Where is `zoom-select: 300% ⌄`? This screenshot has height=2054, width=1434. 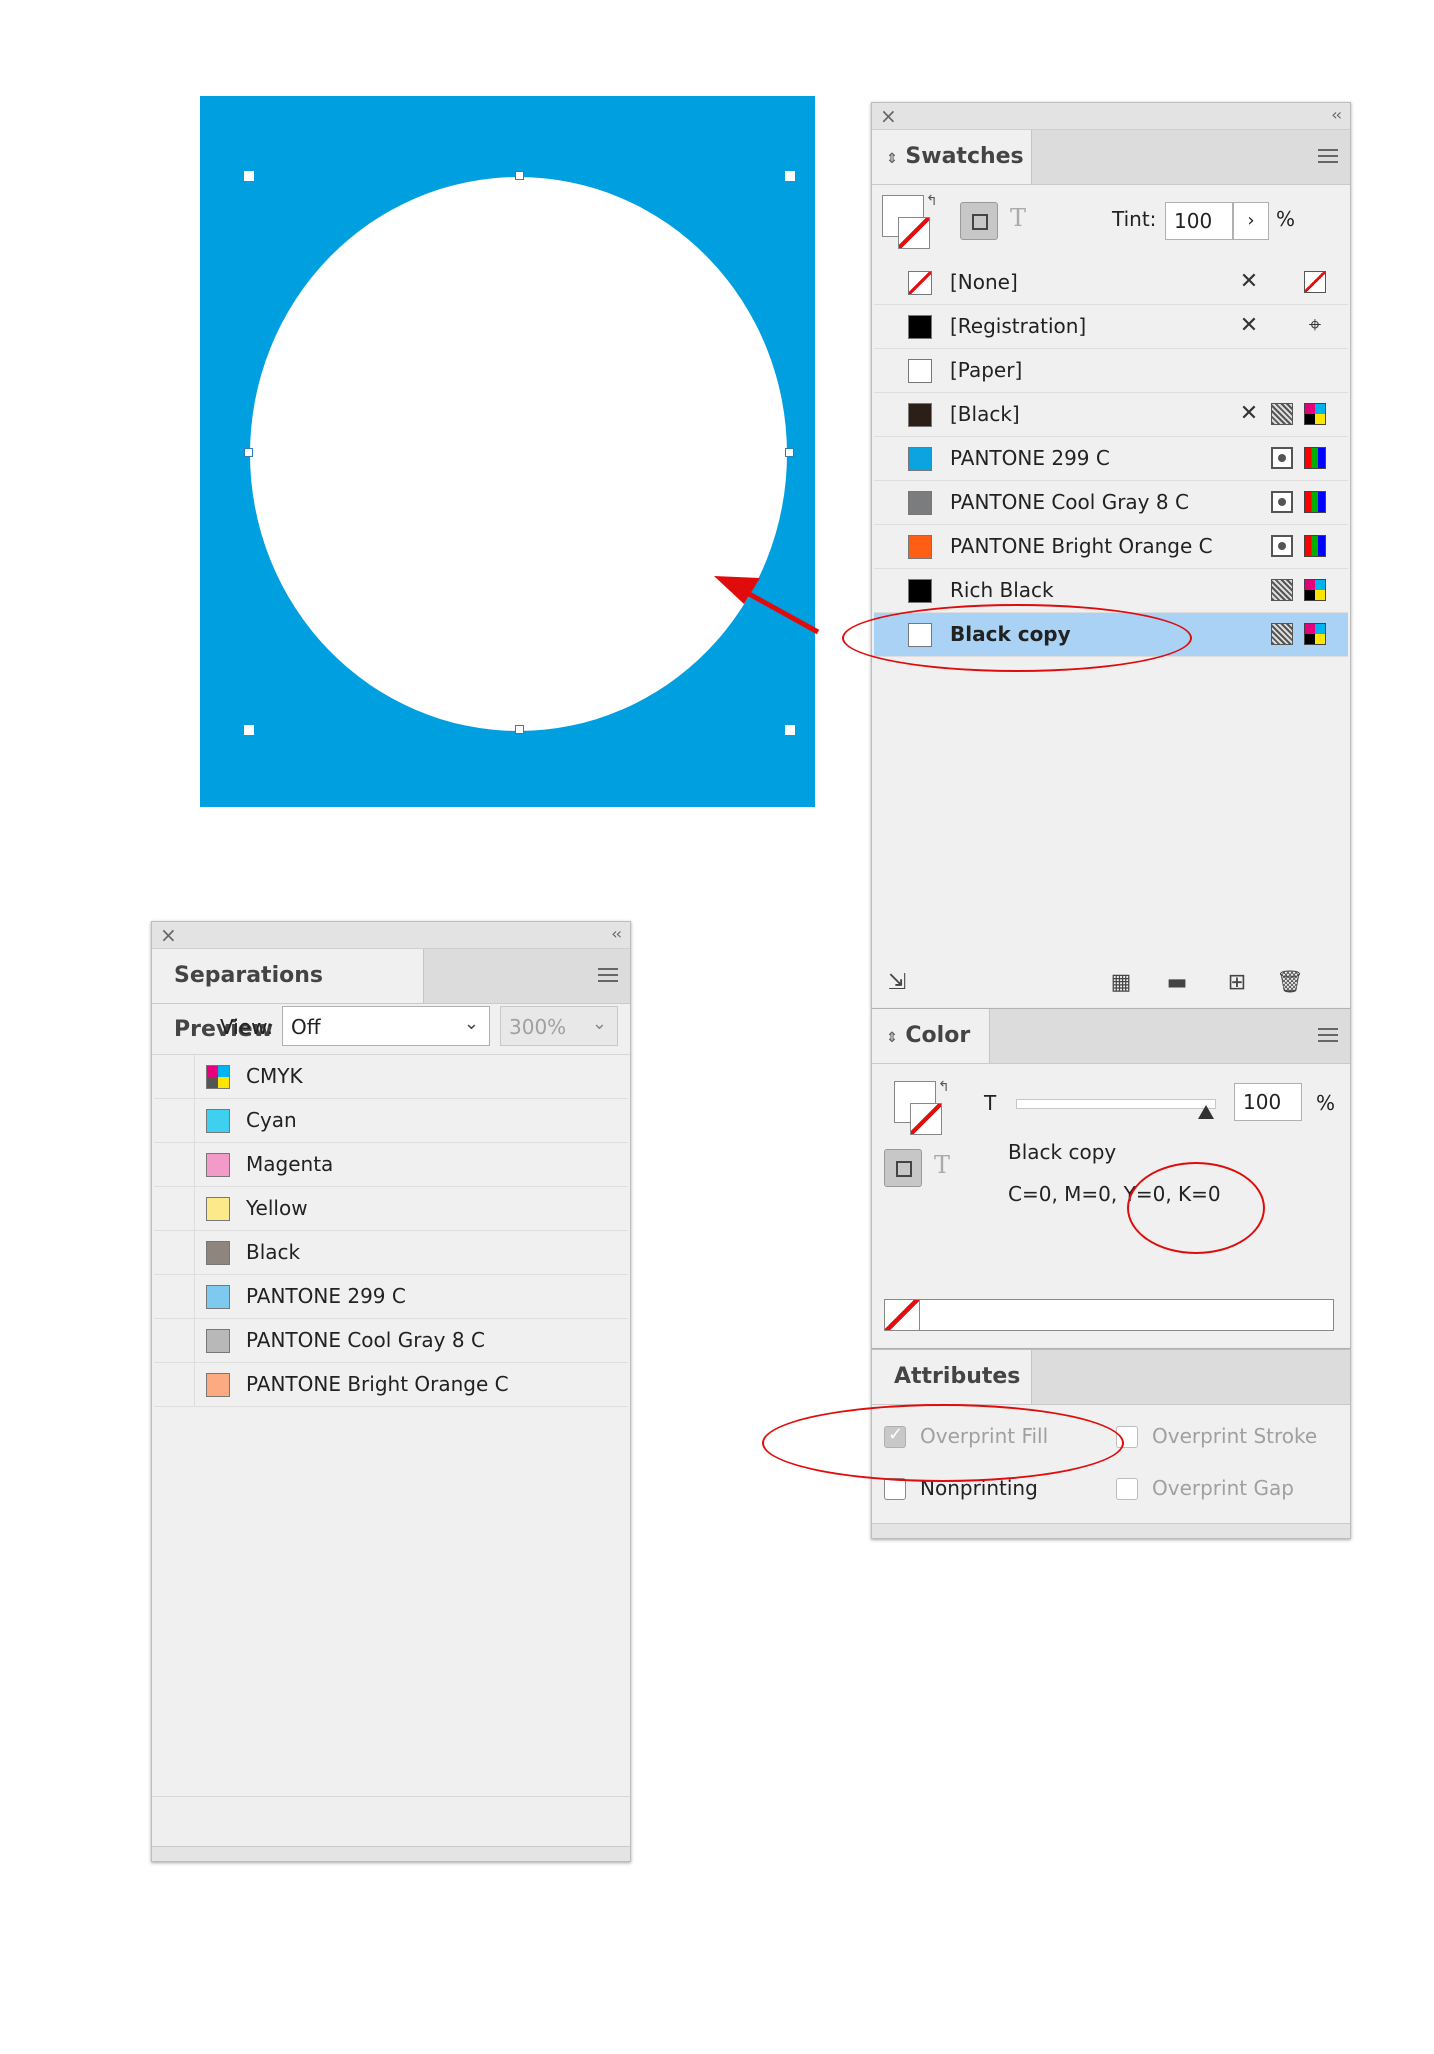 zoom-select: 300% ⌄ is located at coordinates (559, 1026).